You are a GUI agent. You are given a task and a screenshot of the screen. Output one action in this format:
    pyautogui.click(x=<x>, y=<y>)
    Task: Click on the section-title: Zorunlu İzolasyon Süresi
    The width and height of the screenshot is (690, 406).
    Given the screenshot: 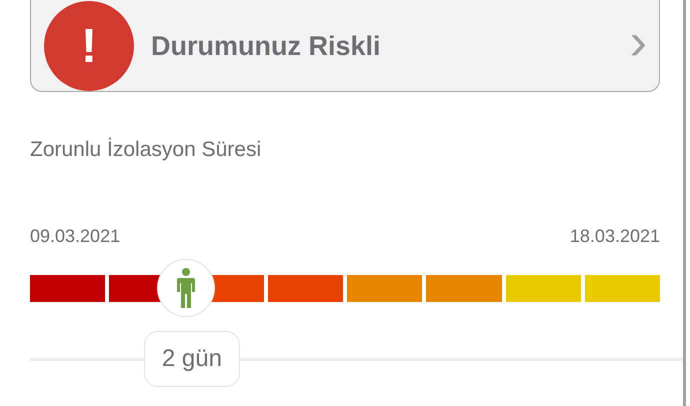 What is the action you would take?
    pyautogui.click(x=146, y=150)
    